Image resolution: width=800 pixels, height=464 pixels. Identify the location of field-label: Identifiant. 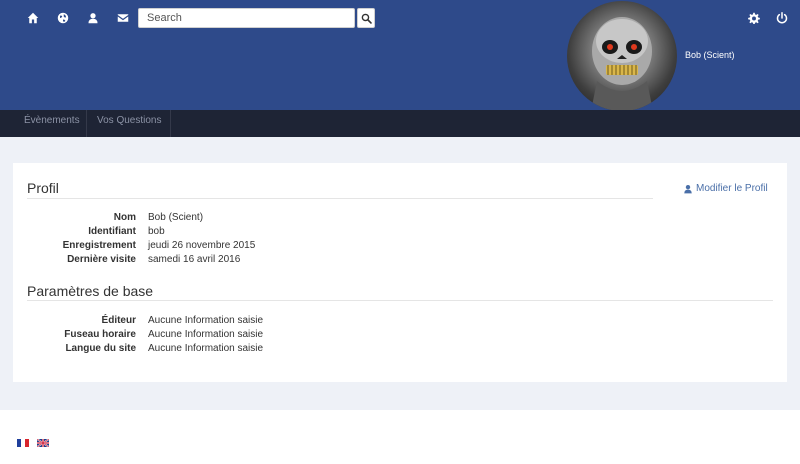
(112, 231).